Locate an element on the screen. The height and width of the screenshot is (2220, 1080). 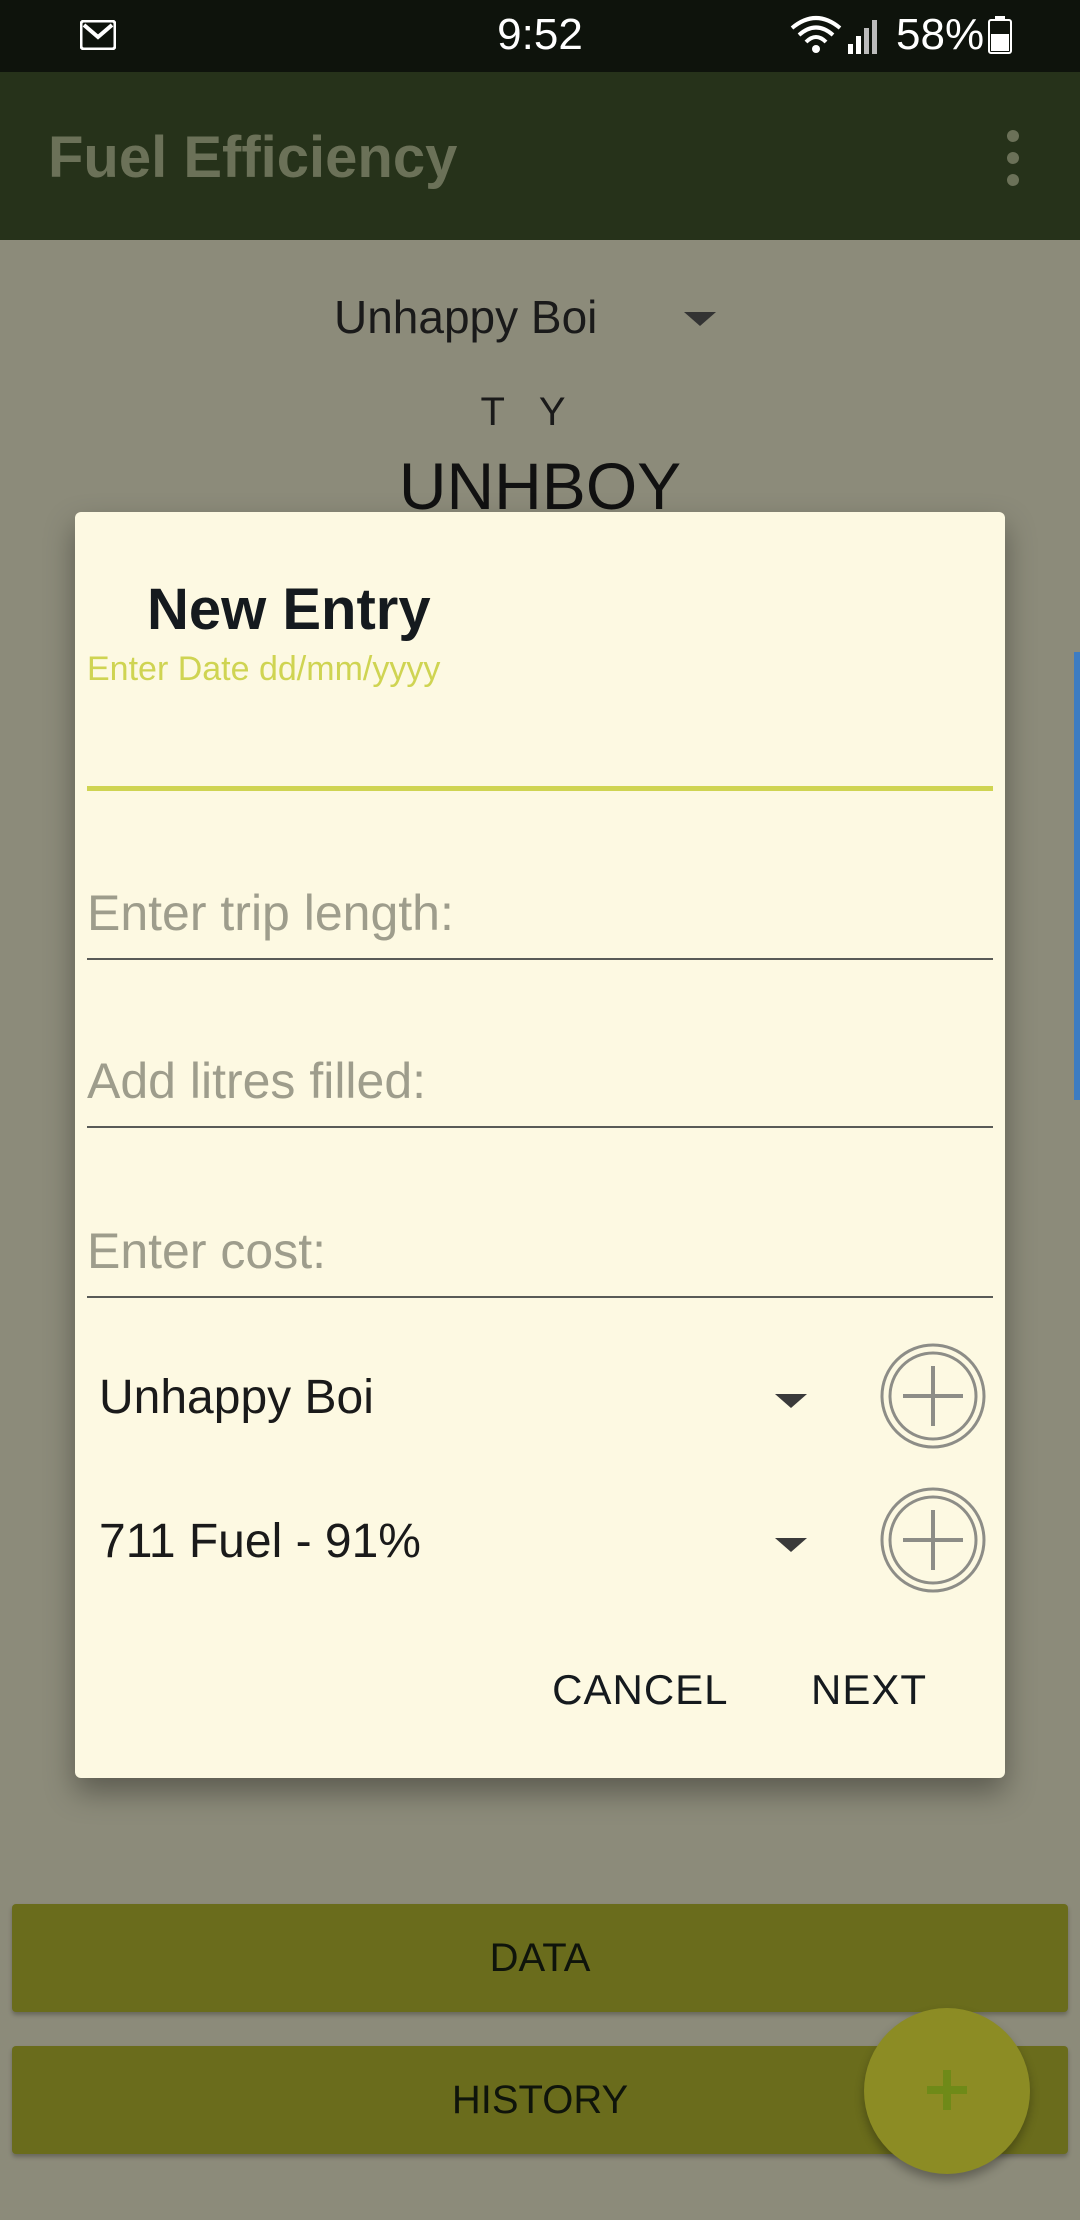
more-vert-icon is located at coordinates (1013, 158).